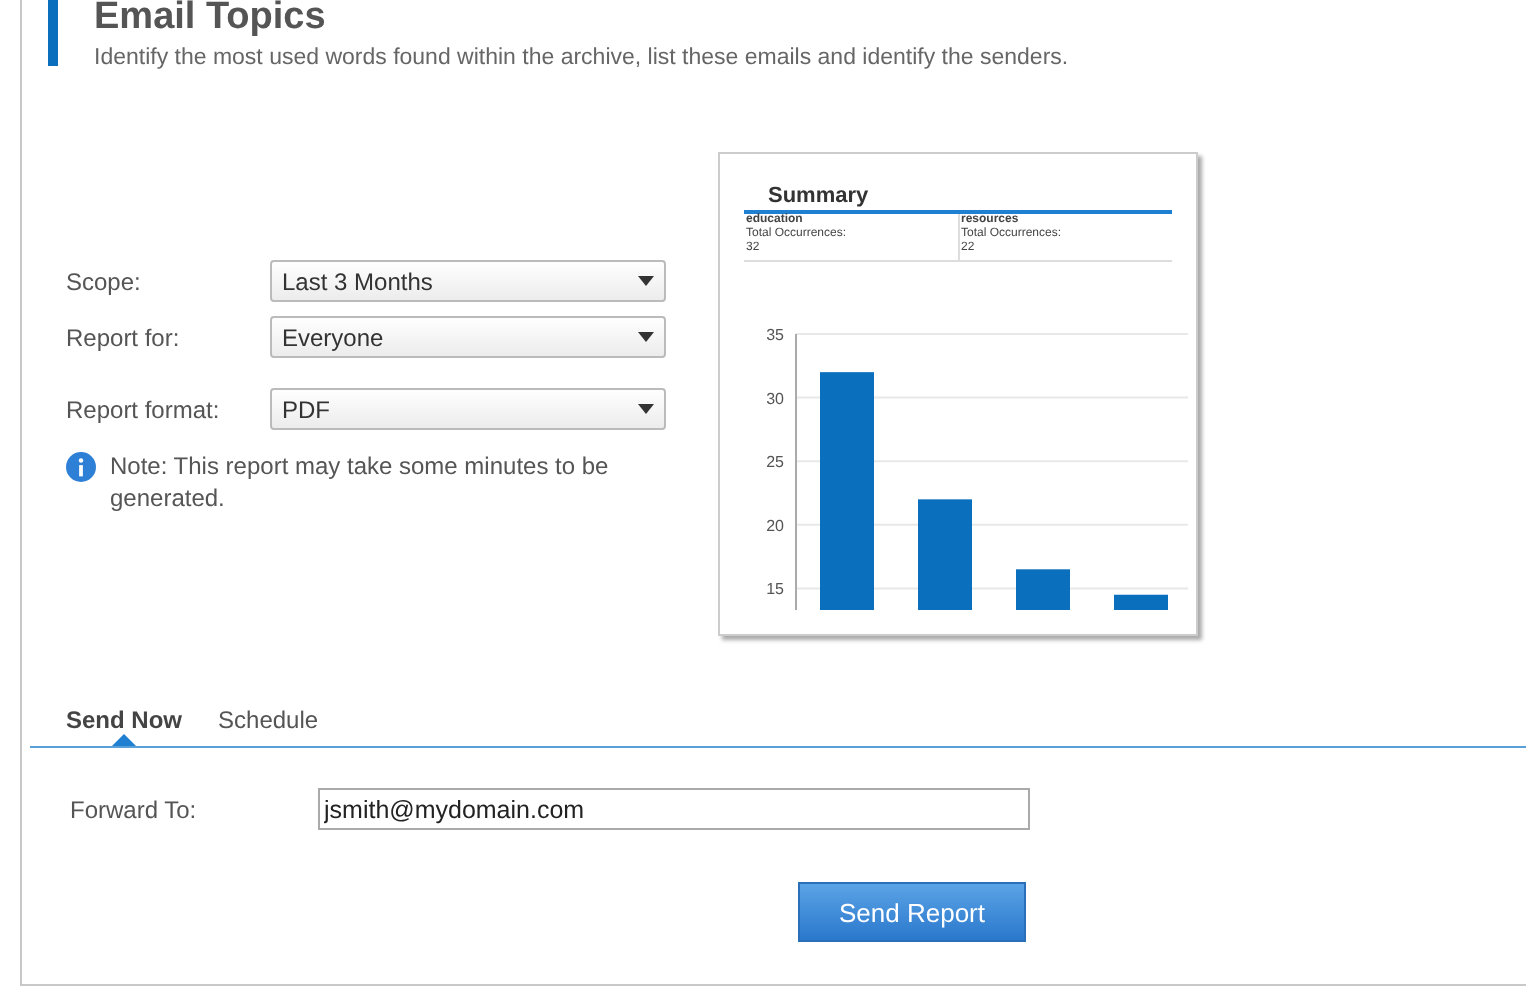 The image size is (1526, 988). What do you see at coordinates (53, 33) in the screenshot?
I see `accent-bar` at bounding box center [53, 33].